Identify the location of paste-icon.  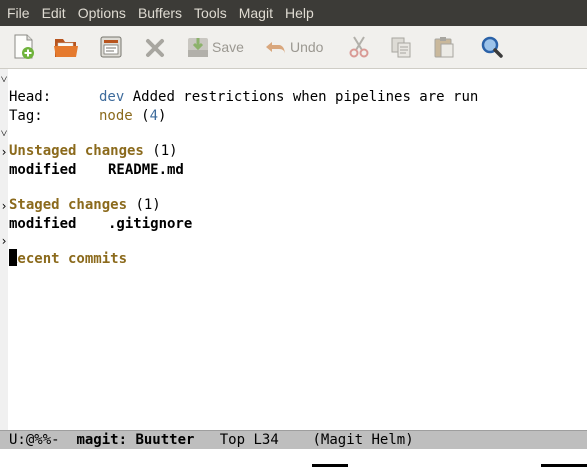
(444, 47).